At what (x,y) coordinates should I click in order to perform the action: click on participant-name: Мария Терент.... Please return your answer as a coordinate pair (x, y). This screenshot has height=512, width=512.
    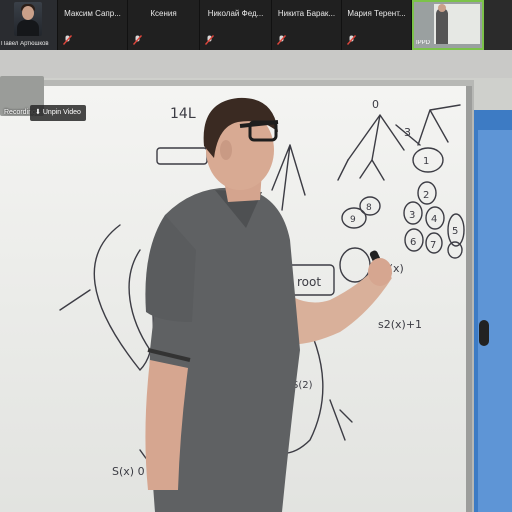
    Looking at the image, I should click on (376, 13).